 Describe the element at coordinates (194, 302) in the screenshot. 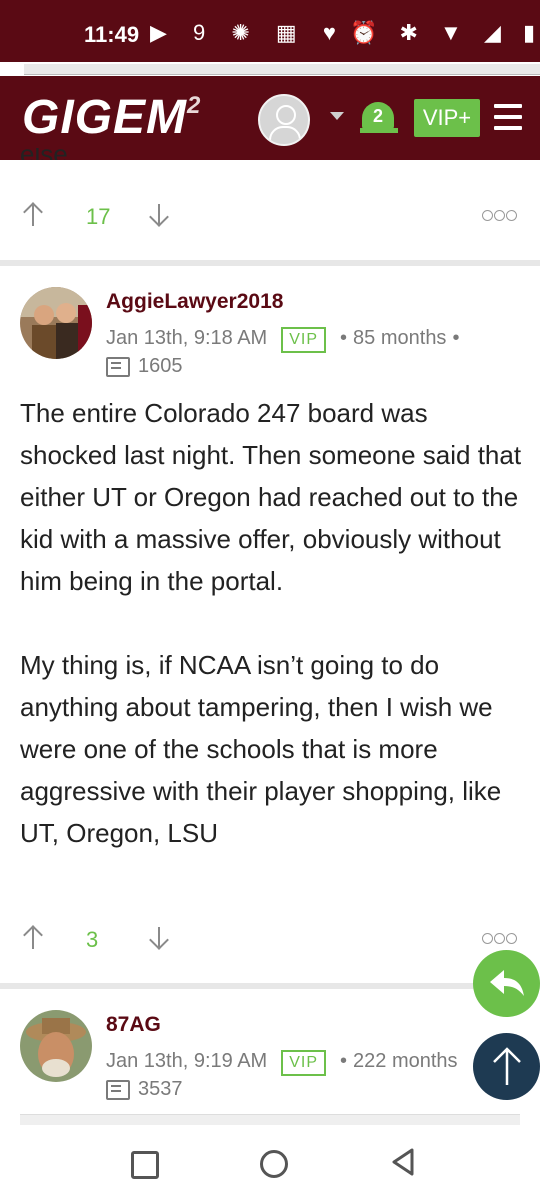

I see `username: AggieLawyer2018` at that location.